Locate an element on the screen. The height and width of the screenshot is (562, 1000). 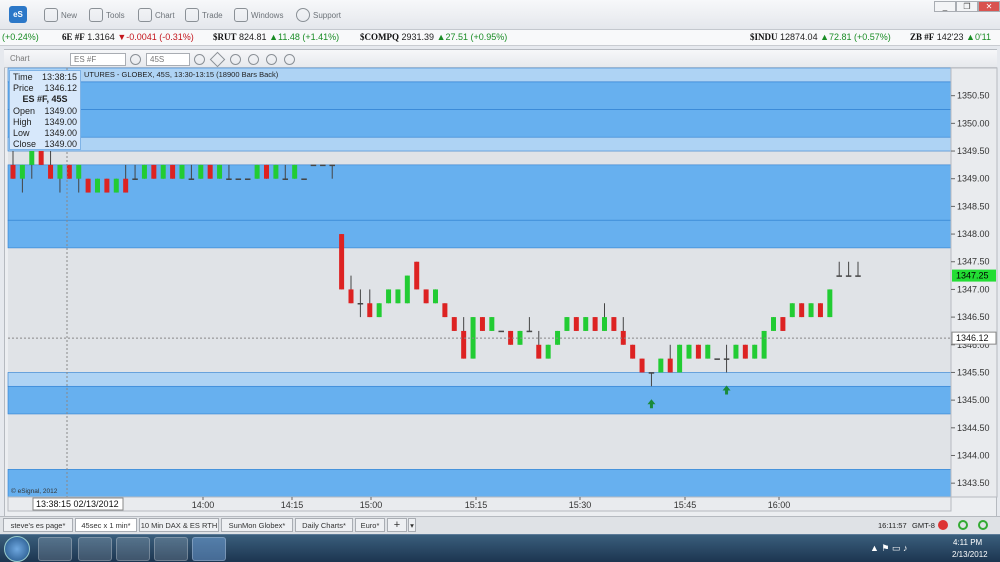
info-price-label: Price is located at coordinates (23, 88).